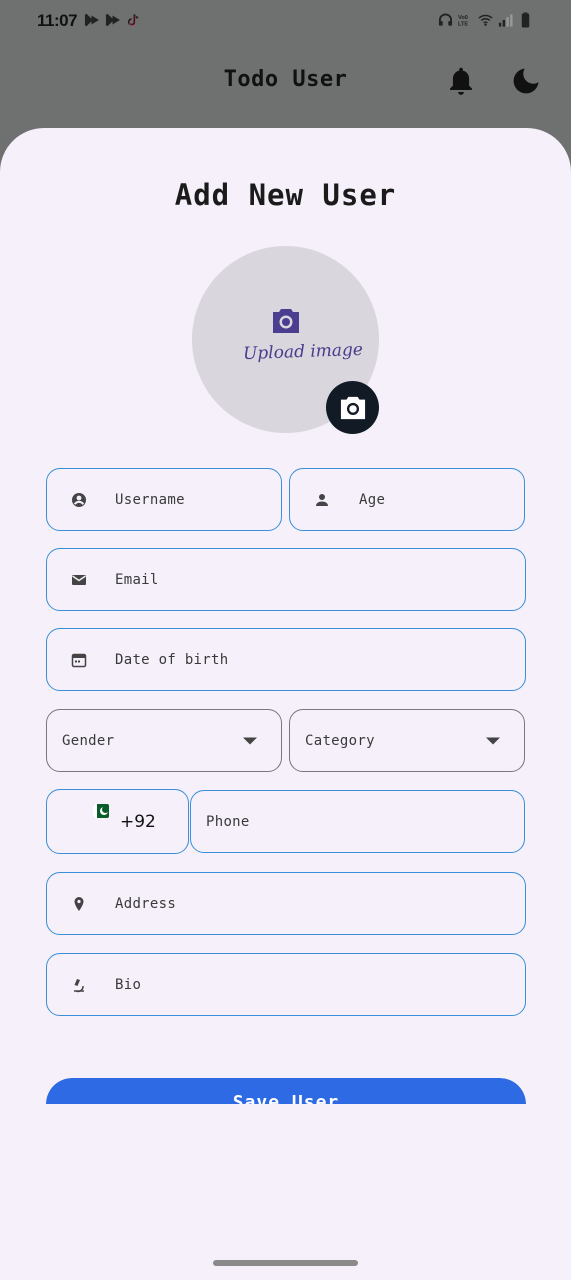  What do you see at coordinates (79, 579) in the screenshot?
I see `mail-icon` at bounding box center [79, 579].